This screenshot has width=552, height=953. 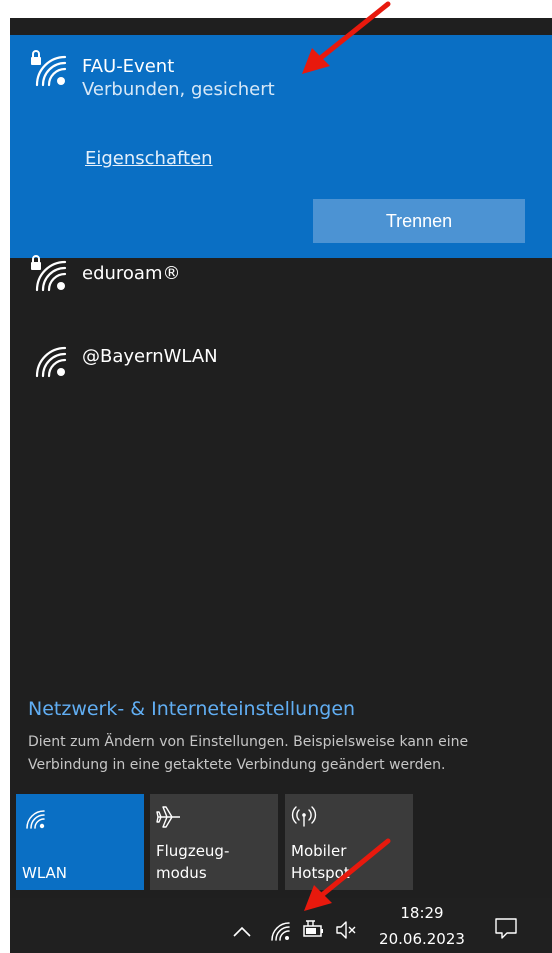 What do you see at coordinates (168, 817) in the screenshot?
I see `airplane-icon` at bounding box center [168, 817].